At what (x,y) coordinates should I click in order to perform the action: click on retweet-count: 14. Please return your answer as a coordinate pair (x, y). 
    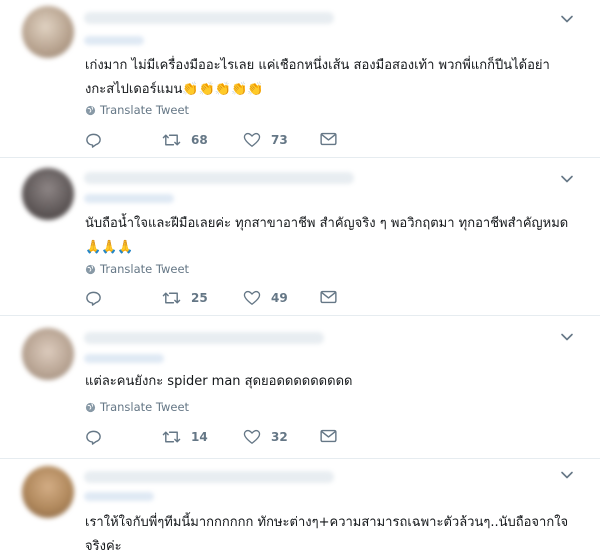
    Looking at the image, I should click on (199, 437).